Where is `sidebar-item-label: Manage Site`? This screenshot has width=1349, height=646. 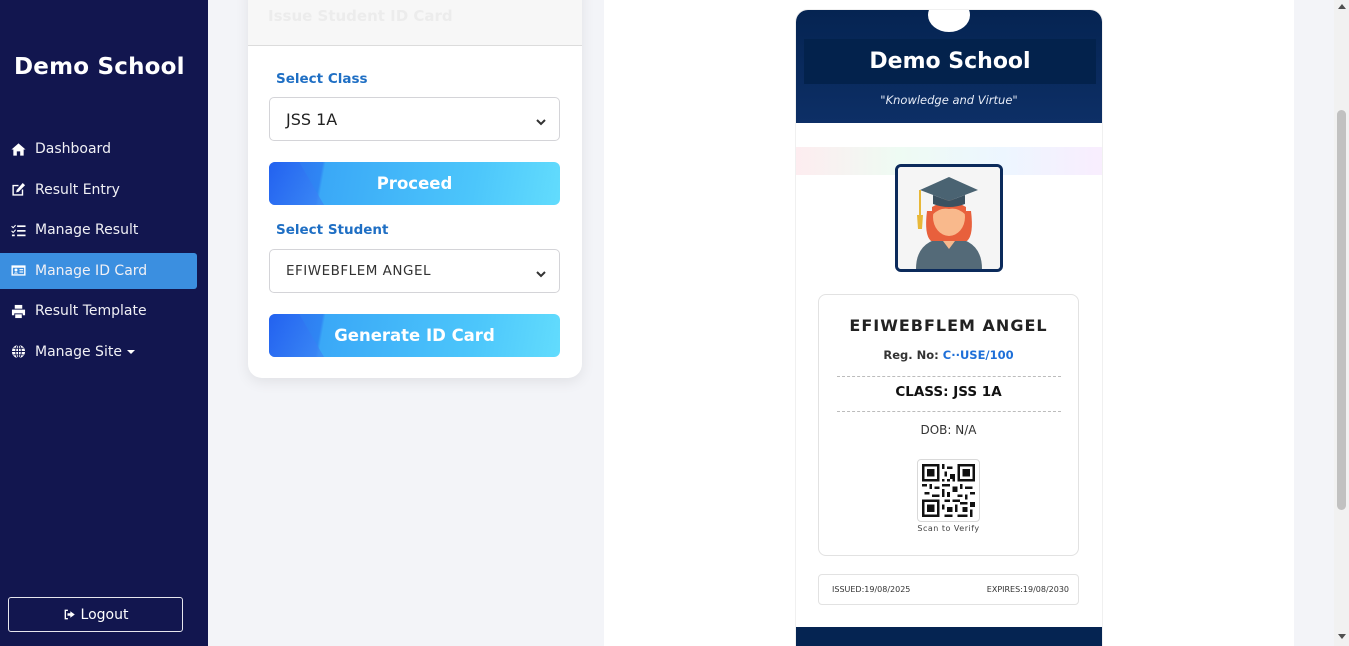
sidebar-item-label: Manage Site is located at coordinates (78, 351).